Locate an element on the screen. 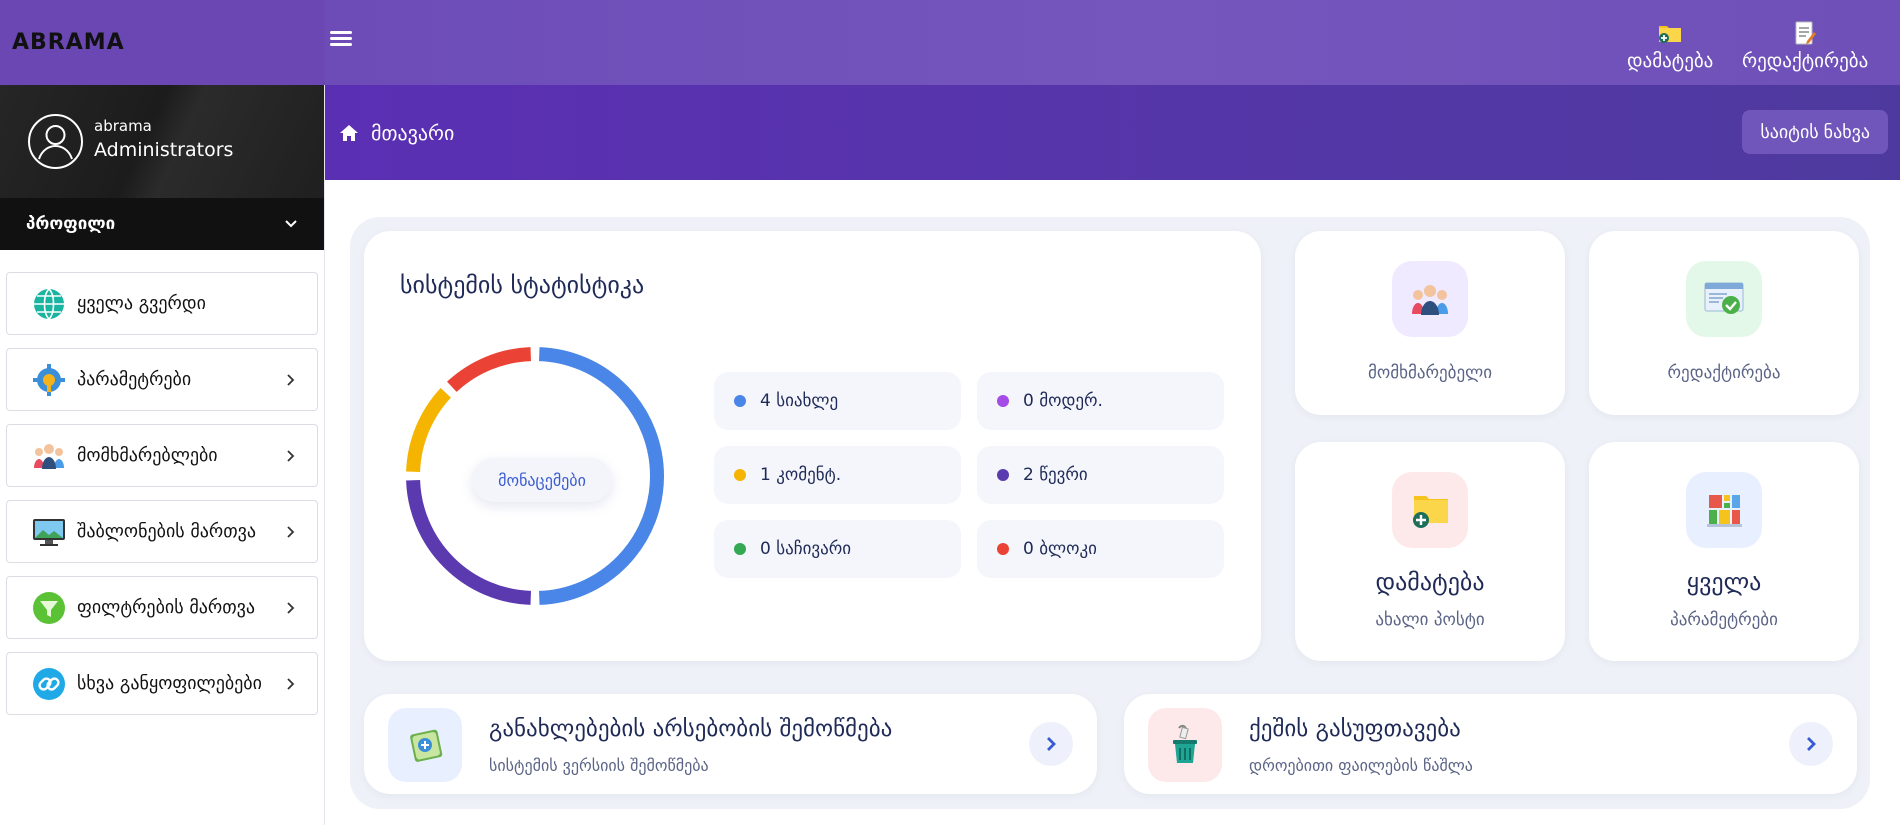  tile-all-title: ყველა is located at coordinates (1724, 582).